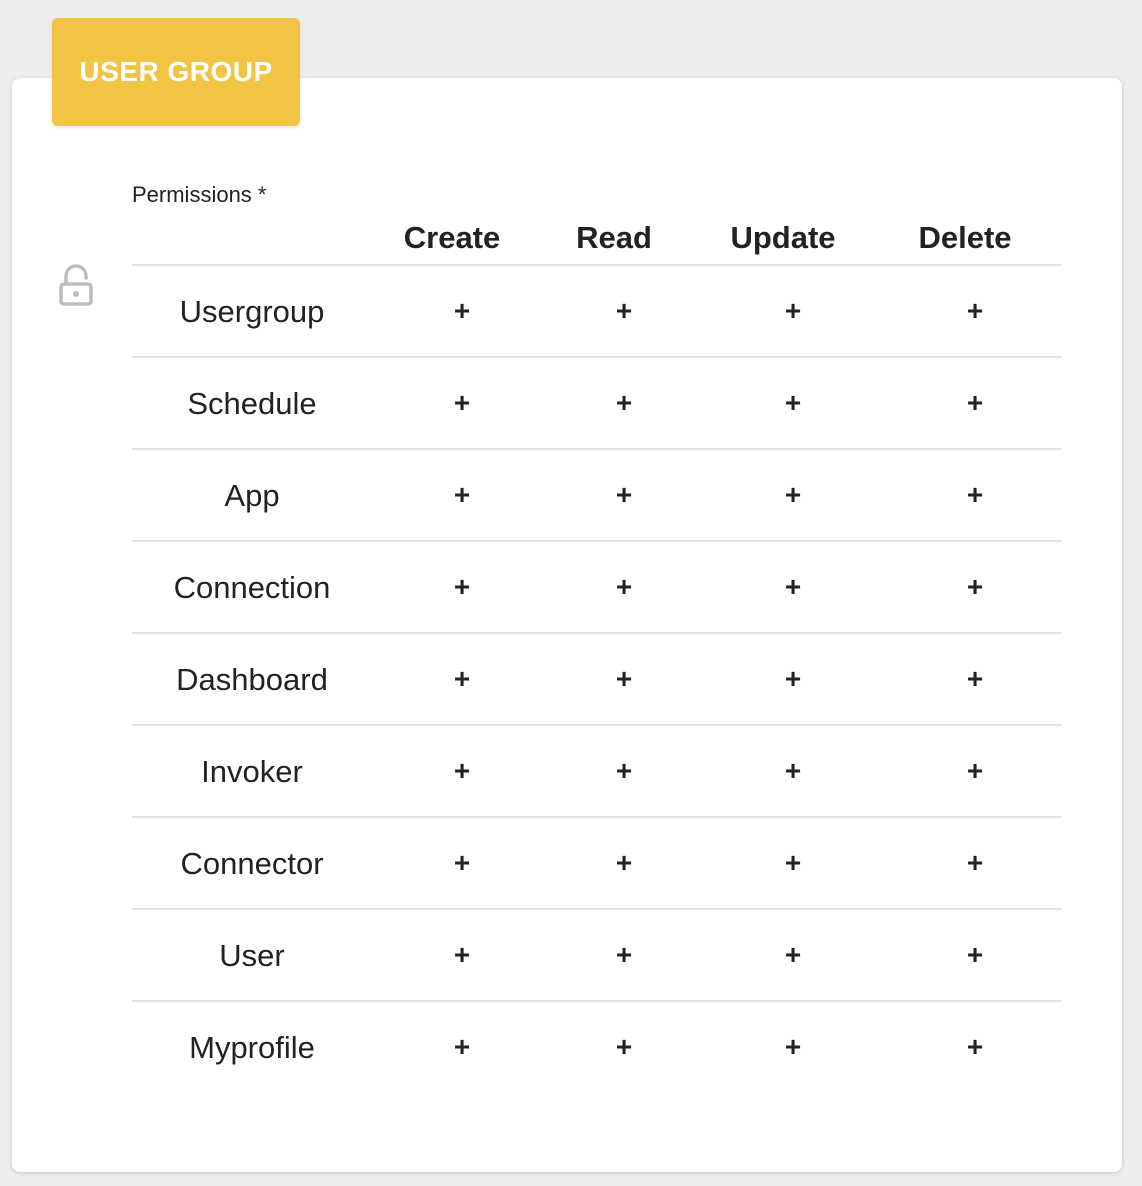 This screenshot has height=1186, width=1142. What do you see at coordinates (76, 286) in the screenshot?
I see `unlocked-padlock-icon` at bounding box center [76, 286].